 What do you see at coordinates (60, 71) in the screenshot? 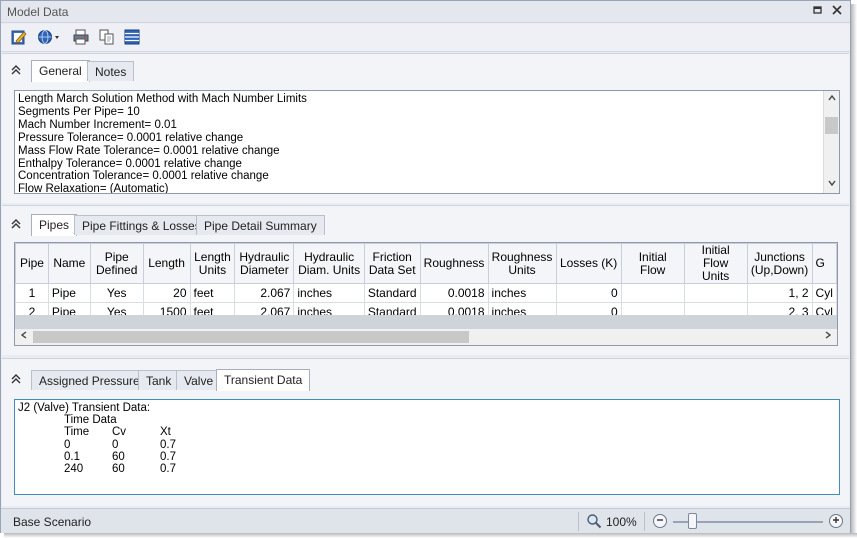
I see `tab-general: General` at bounding box center [60, 71].